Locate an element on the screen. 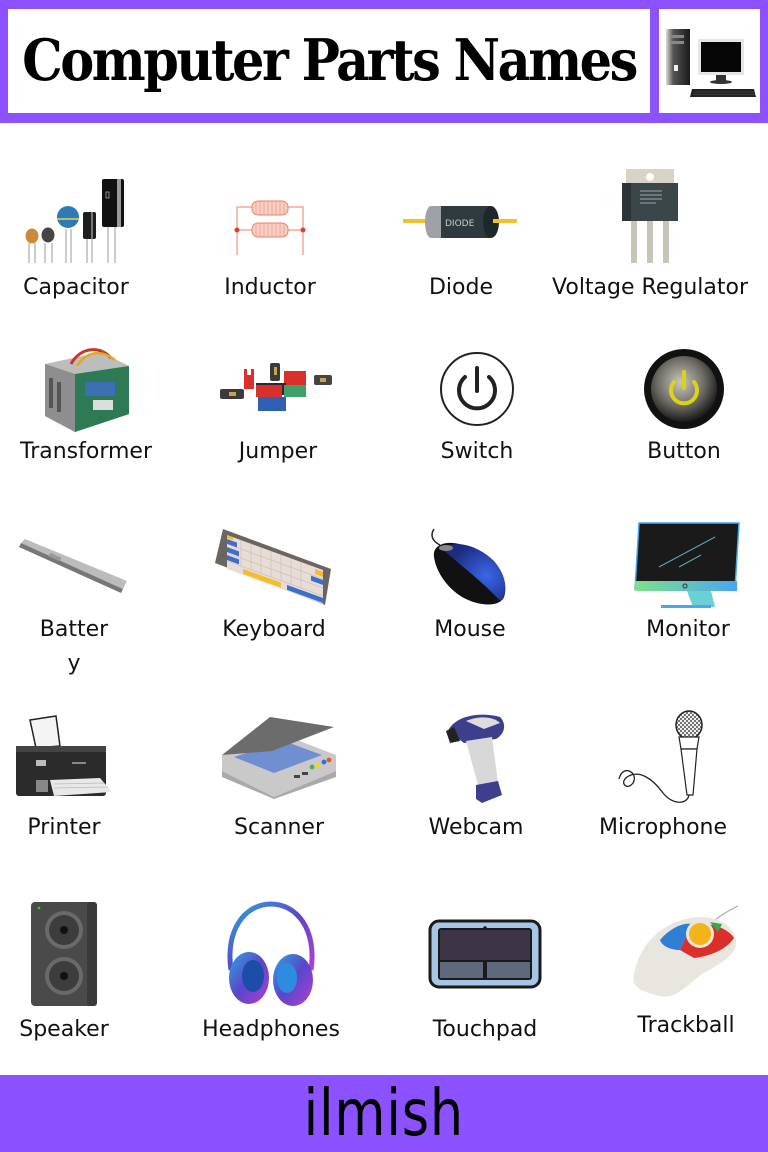 Image resolution: width=768 pixels, height=1152 pixels. trackball-icon is located at coordinates (686, 951).